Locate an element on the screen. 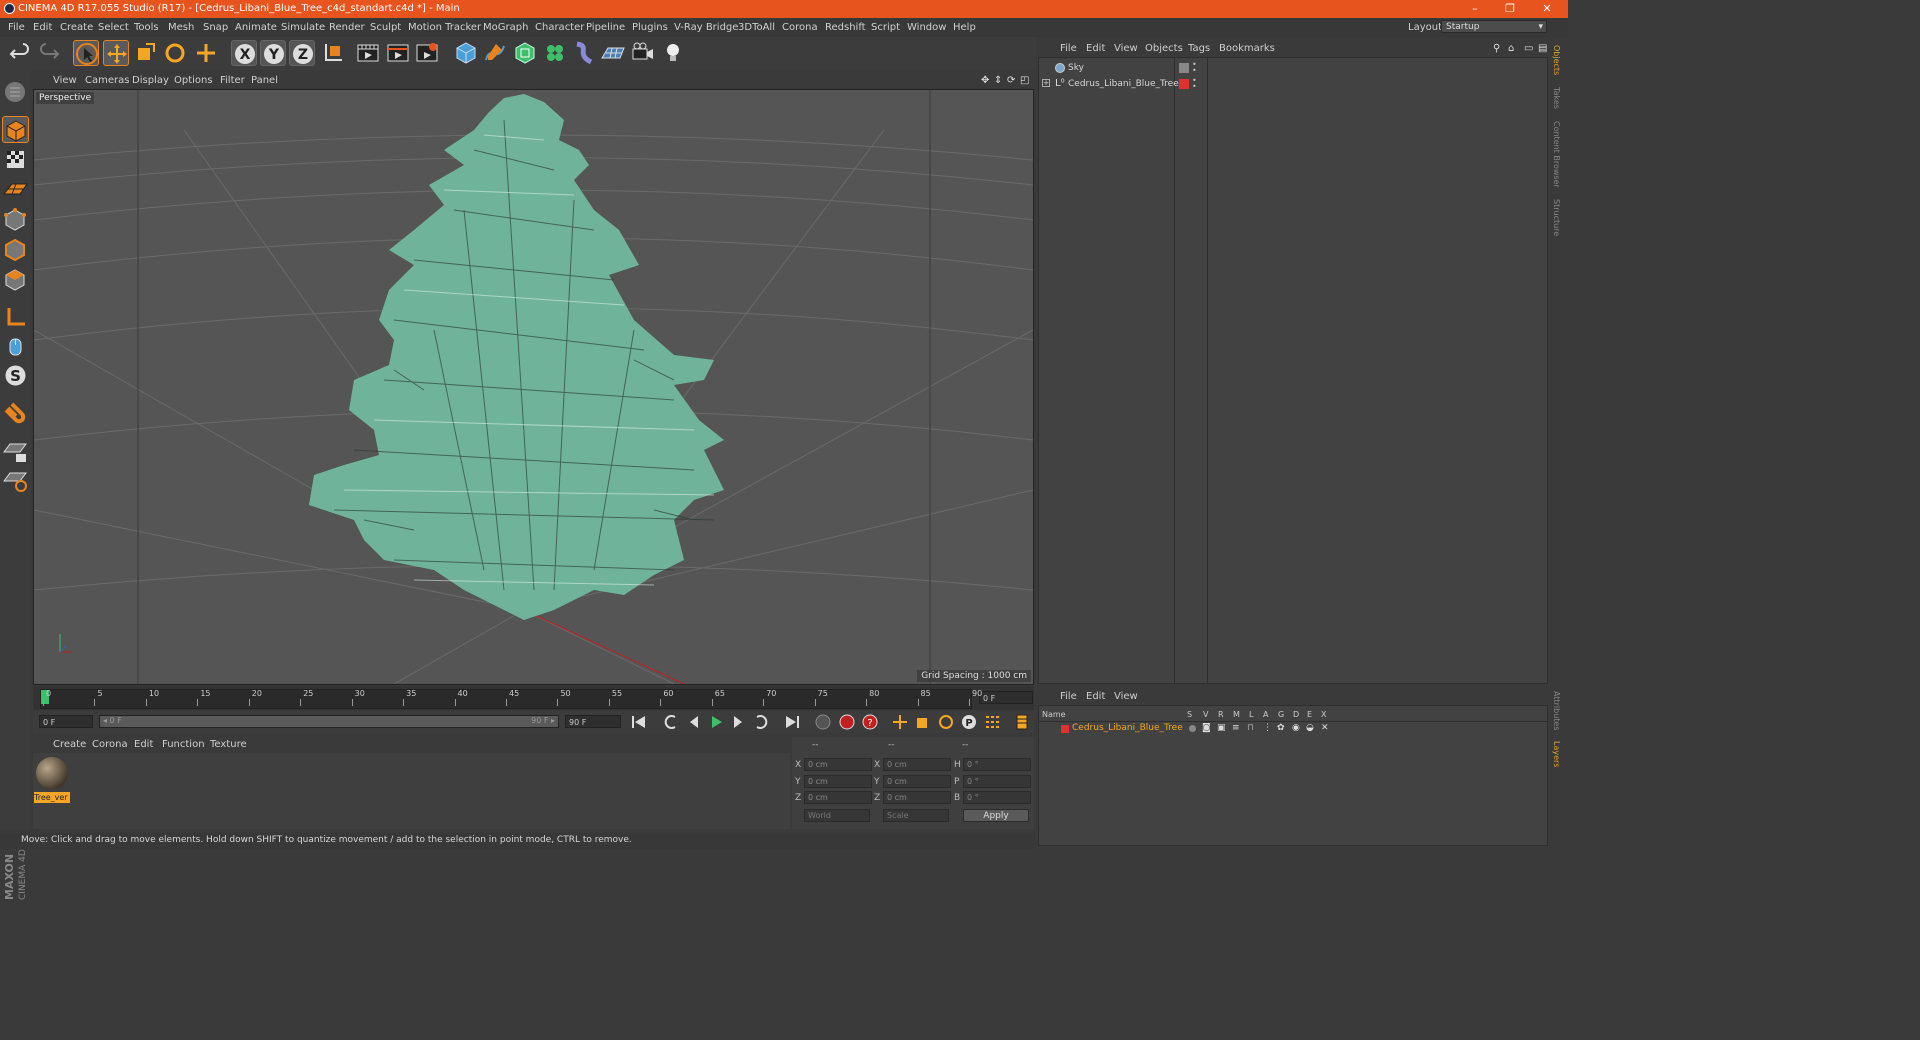  start-frame-field: 0 F is located at coordinates (66, 721).